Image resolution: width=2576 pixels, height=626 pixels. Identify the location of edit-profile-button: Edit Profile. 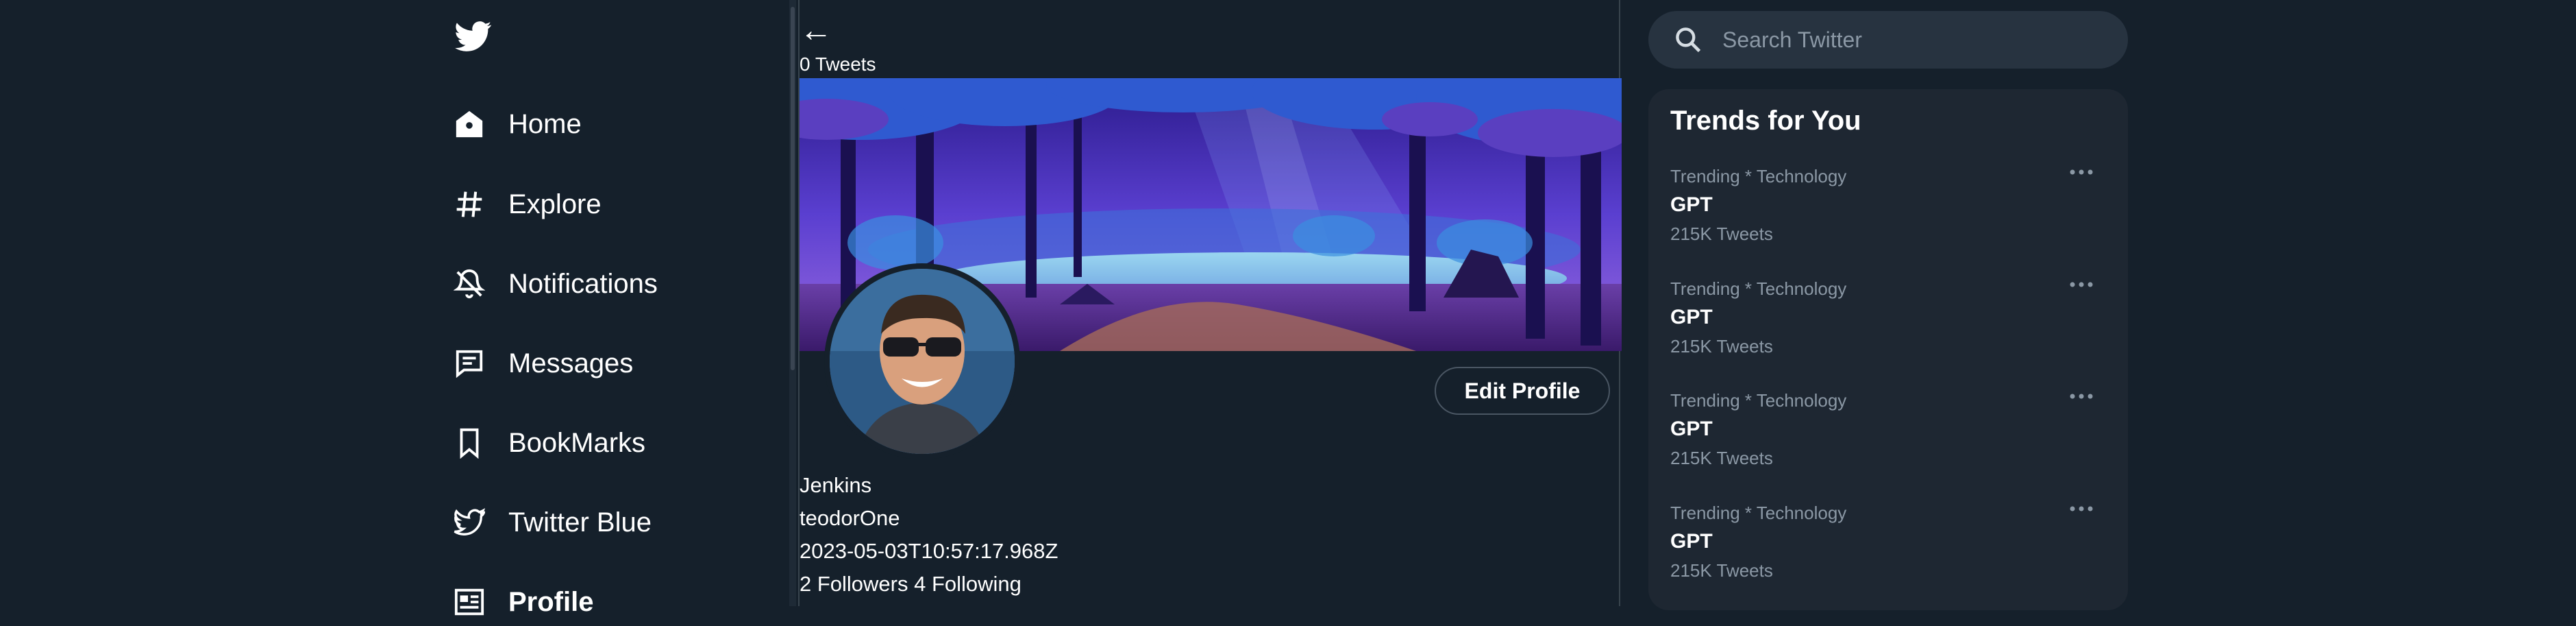
(1522, 391).